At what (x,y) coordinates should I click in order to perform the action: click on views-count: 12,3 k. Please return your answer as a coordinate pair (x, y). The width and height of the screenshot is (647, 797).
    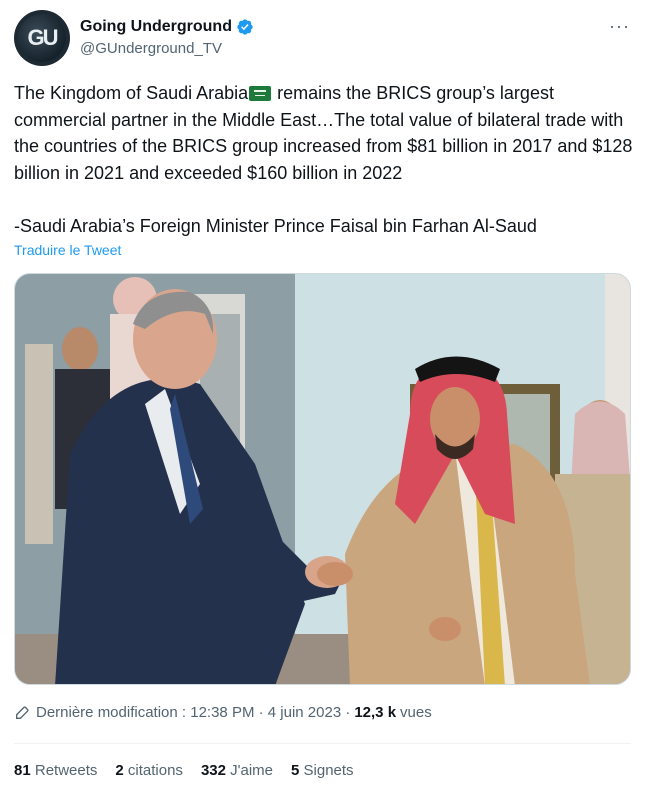
    Looking at the image, I should click on (375, 712).